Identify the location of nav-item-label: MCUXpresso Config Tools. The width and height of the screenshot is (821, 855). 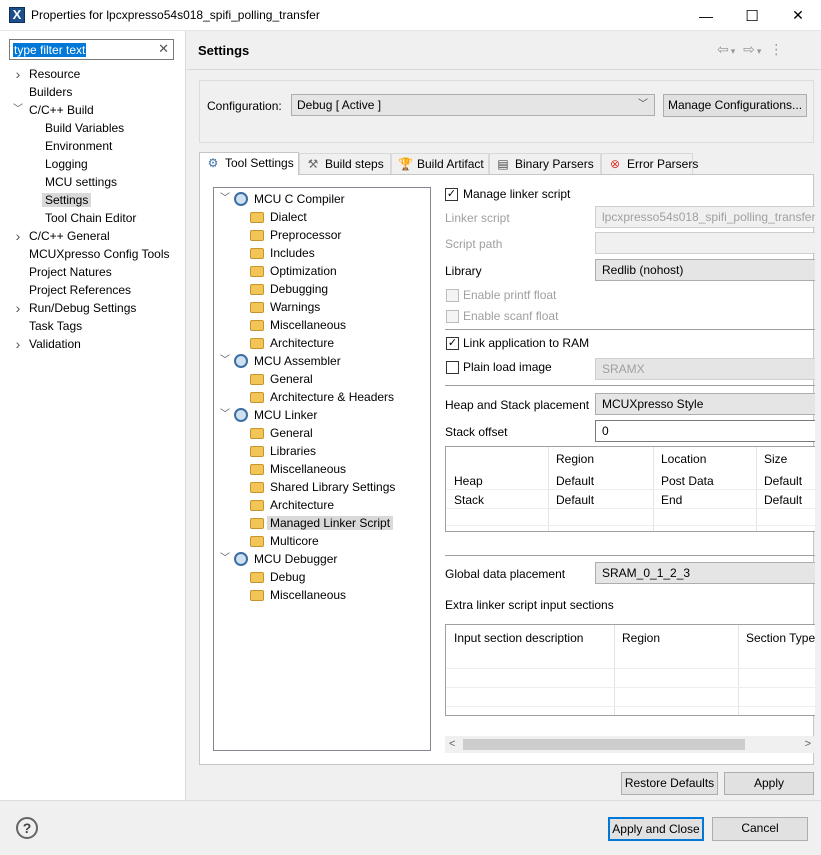
(99, 254).